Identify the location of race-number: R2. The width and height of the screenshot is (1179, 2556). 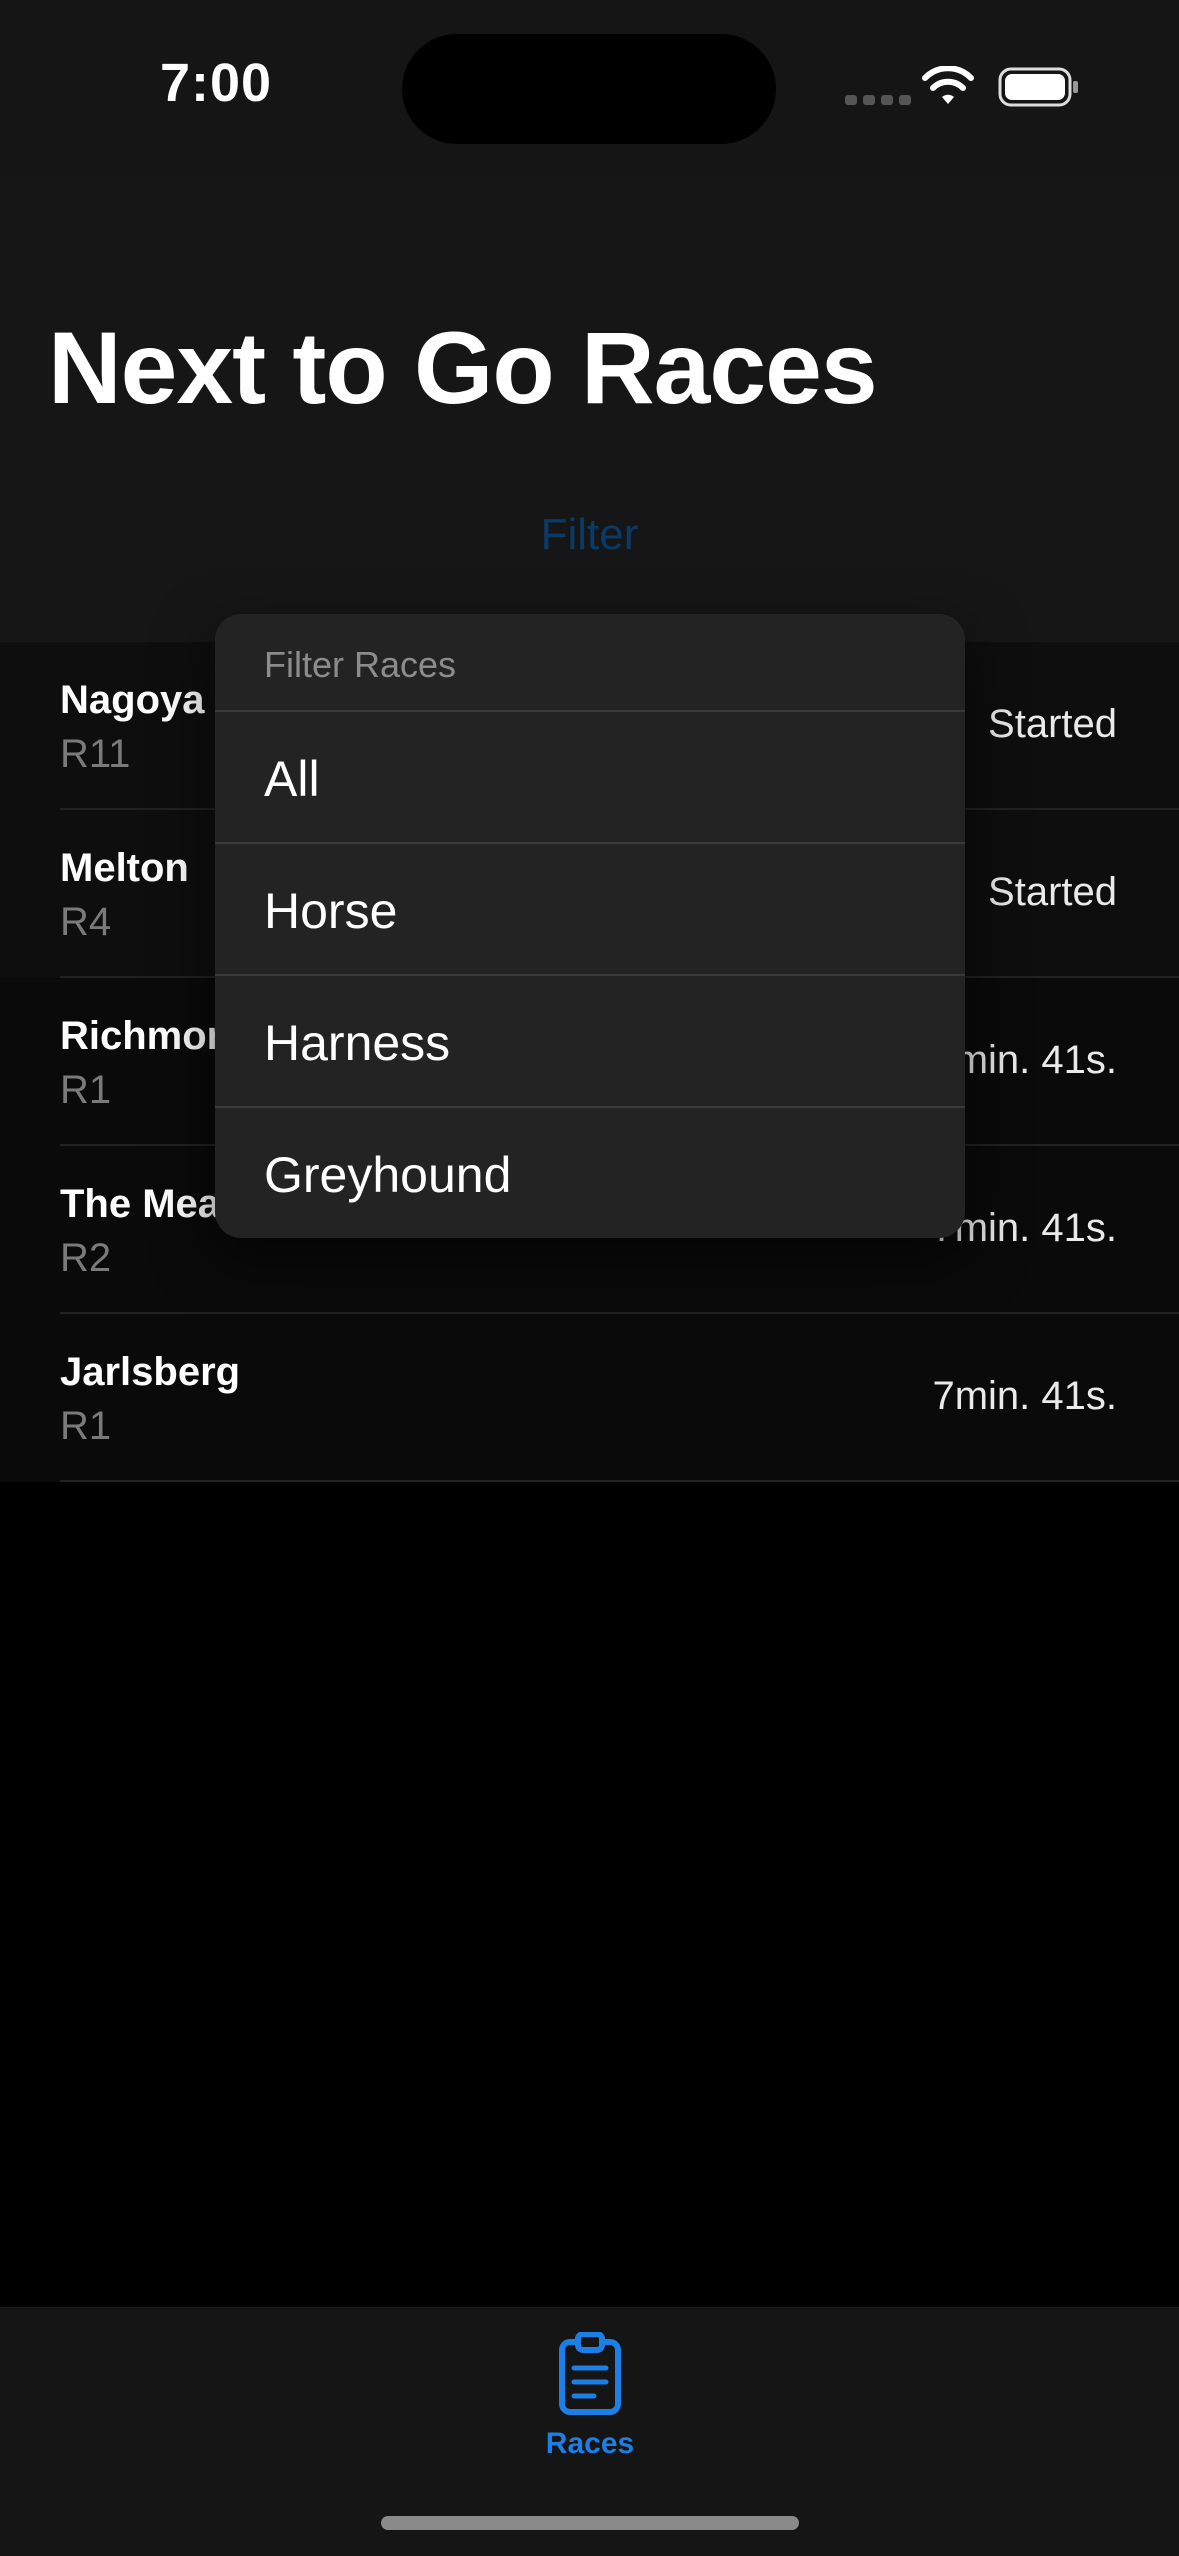
(86, 1258).